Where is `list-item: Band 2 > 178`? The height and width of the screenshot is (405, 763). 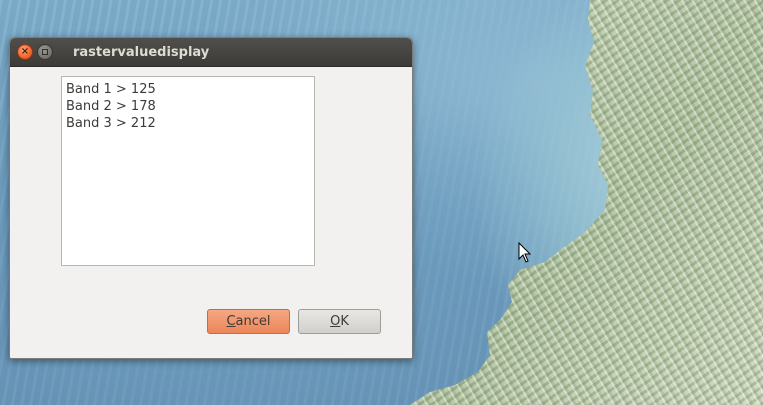
list-item: Band 2 > 178 is located at coordinates (111, 106).